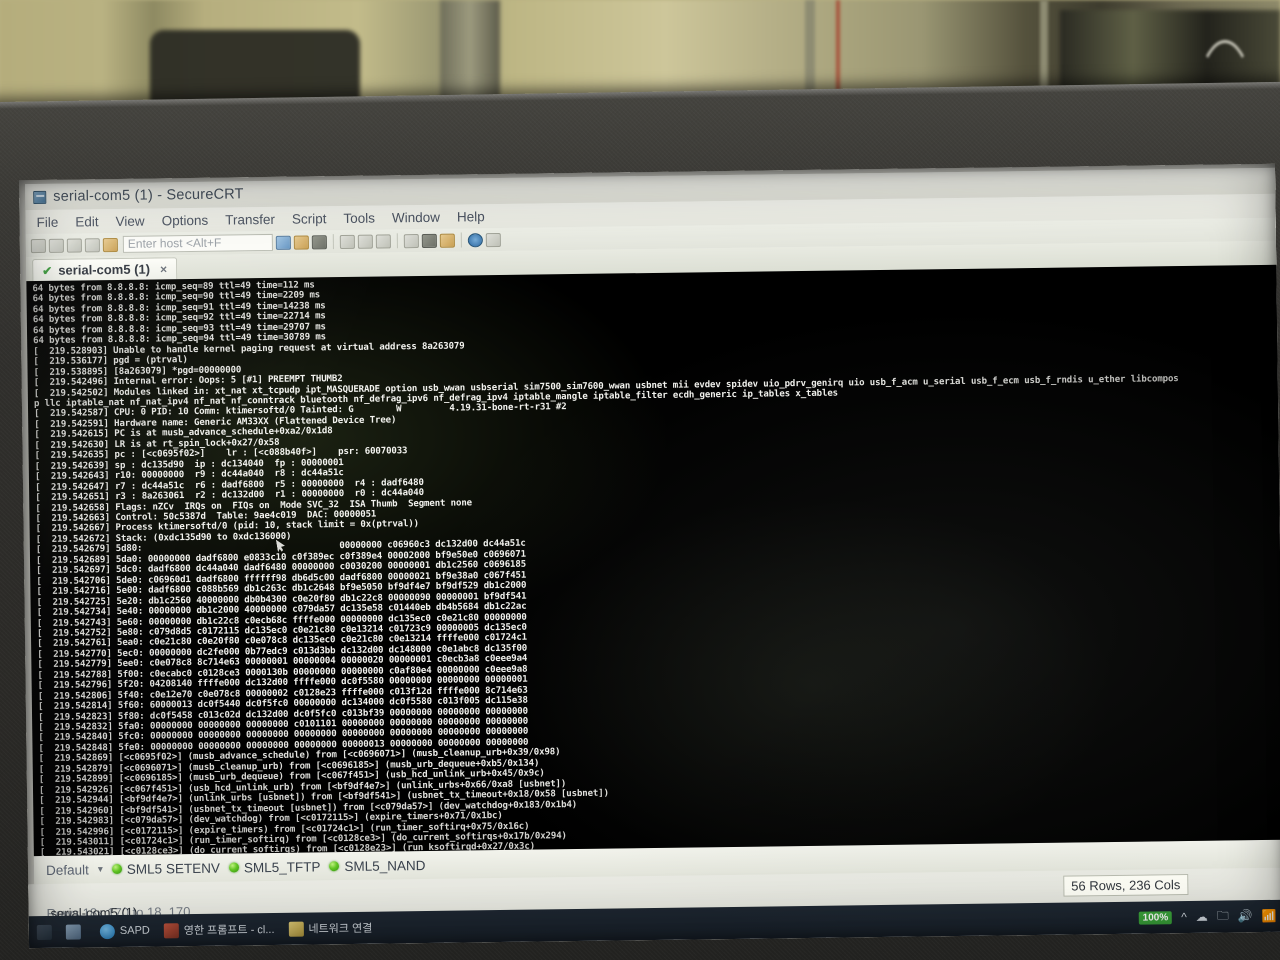 This screenshot has height=960, width=1280. What do you see at coordinates (475, 239) in the screenshot?
I see `help-icon` at bounding box center [475, 239].